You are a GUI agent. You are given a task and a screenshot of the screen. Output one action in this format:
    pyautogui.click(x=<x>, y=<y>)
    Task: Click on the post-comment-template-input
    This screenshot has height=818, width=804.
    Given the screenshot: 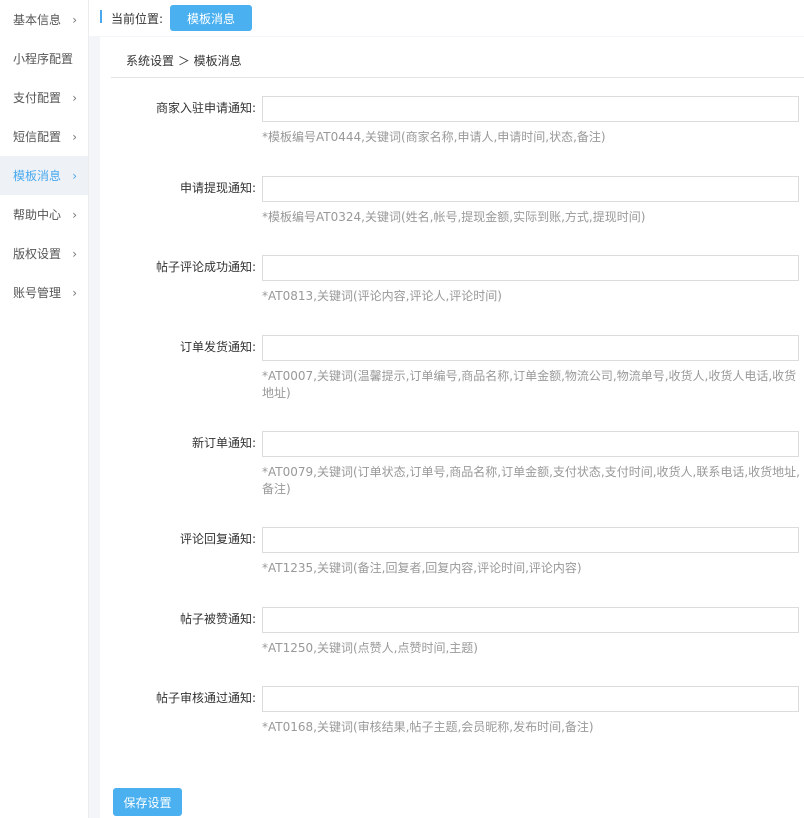 What is the action you would take?
    pyautogui.click(x=530, y=268)
    